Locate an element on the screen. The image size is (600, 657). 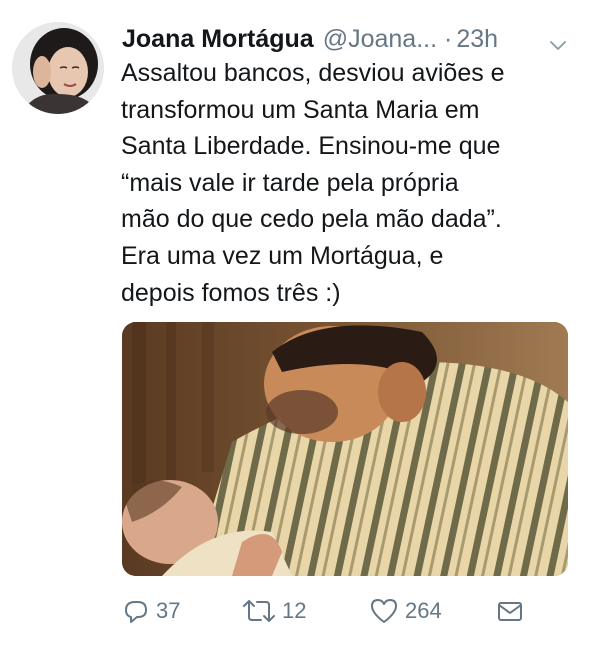
retweet-button: 12 is located at coordinates (274, 611).